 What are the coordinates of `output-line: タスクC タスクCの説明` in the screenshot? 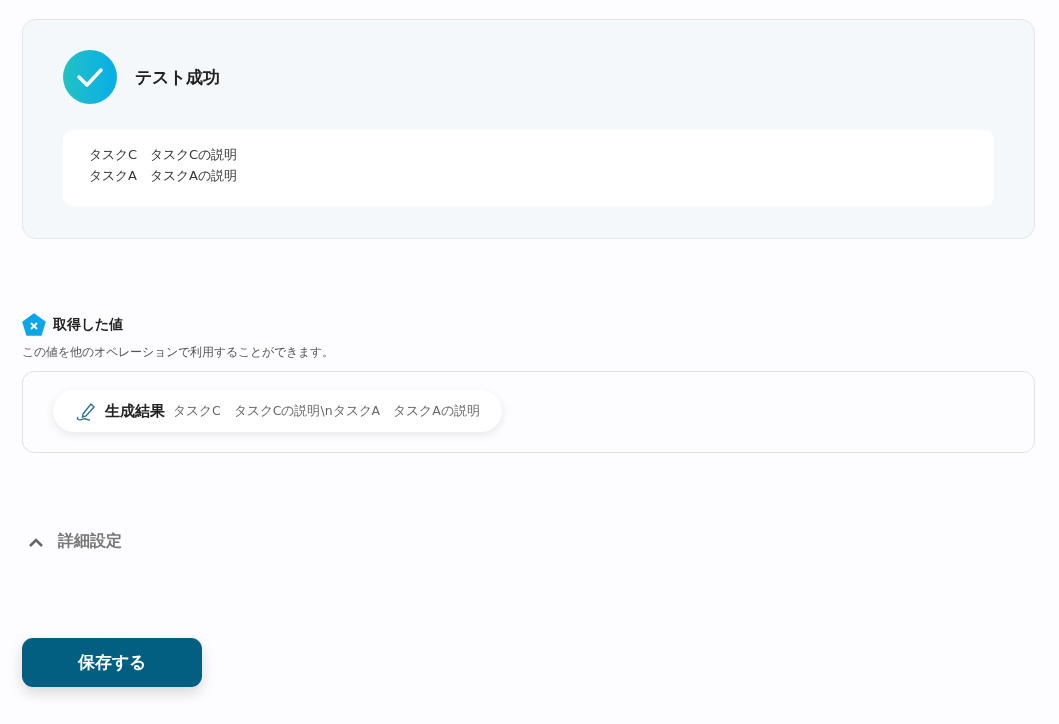 It's located at (164, 155).